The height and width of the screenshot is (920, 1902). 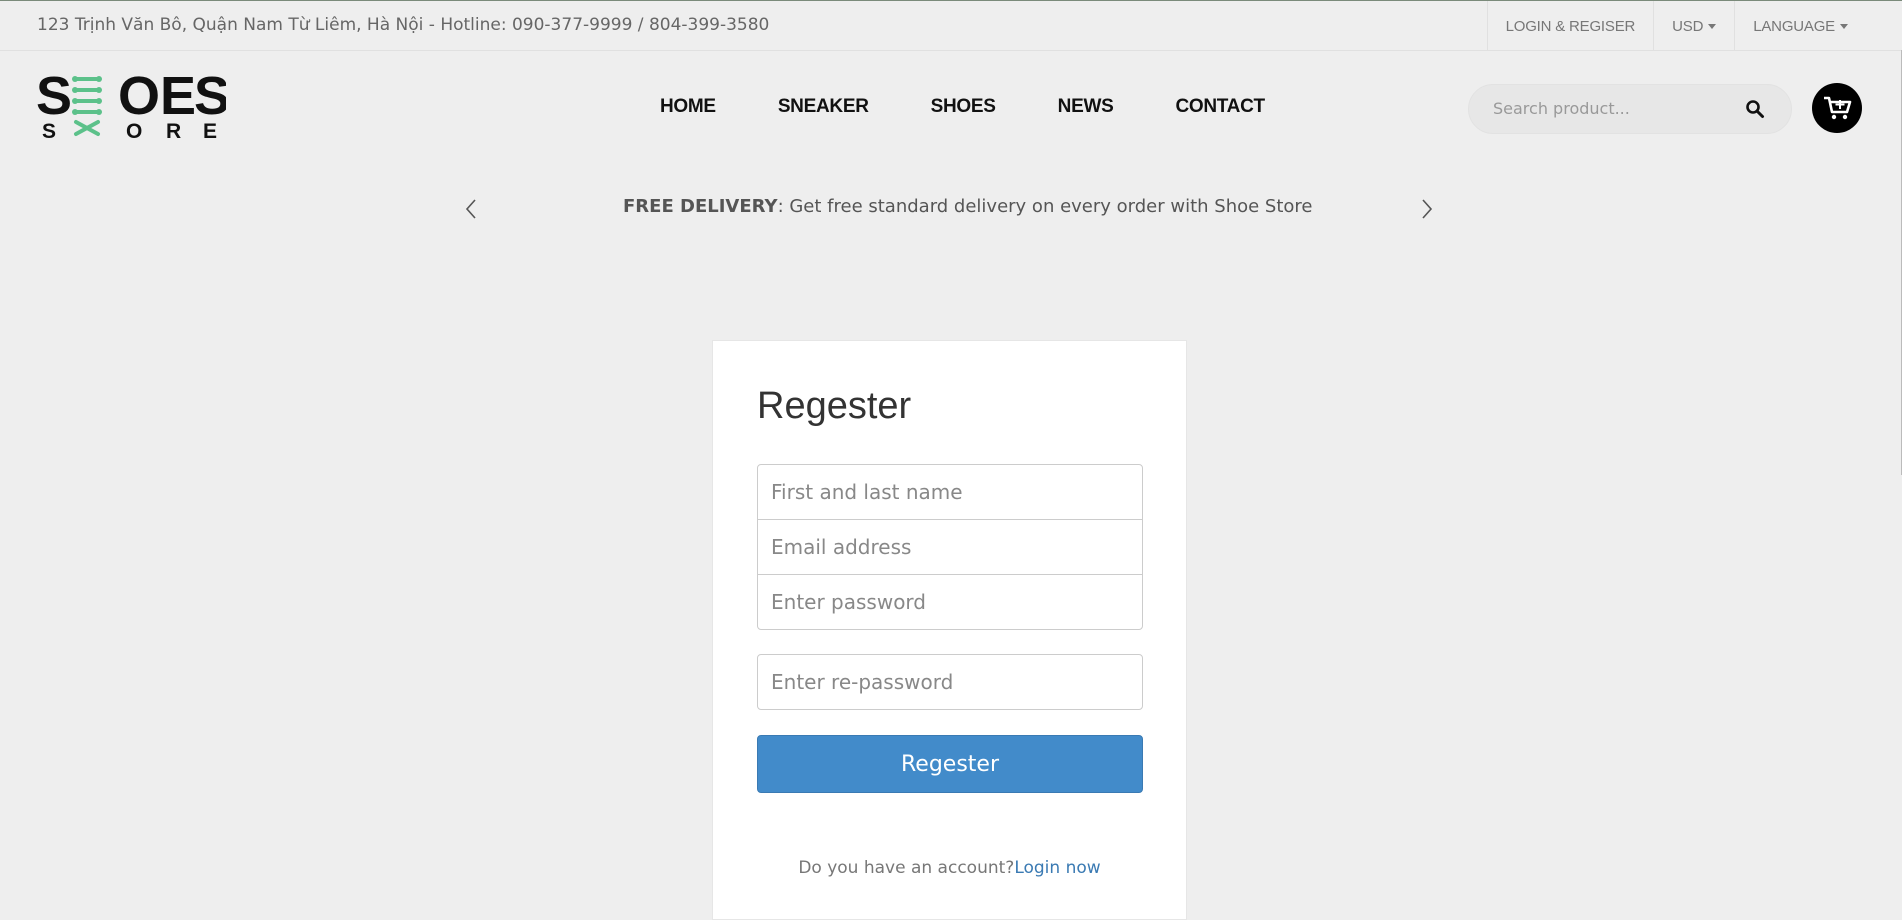 What do you see at coordinates (1427, 209) in the screenshot?
I see `chevron-right-icon` at bounding box center [1427, 209].